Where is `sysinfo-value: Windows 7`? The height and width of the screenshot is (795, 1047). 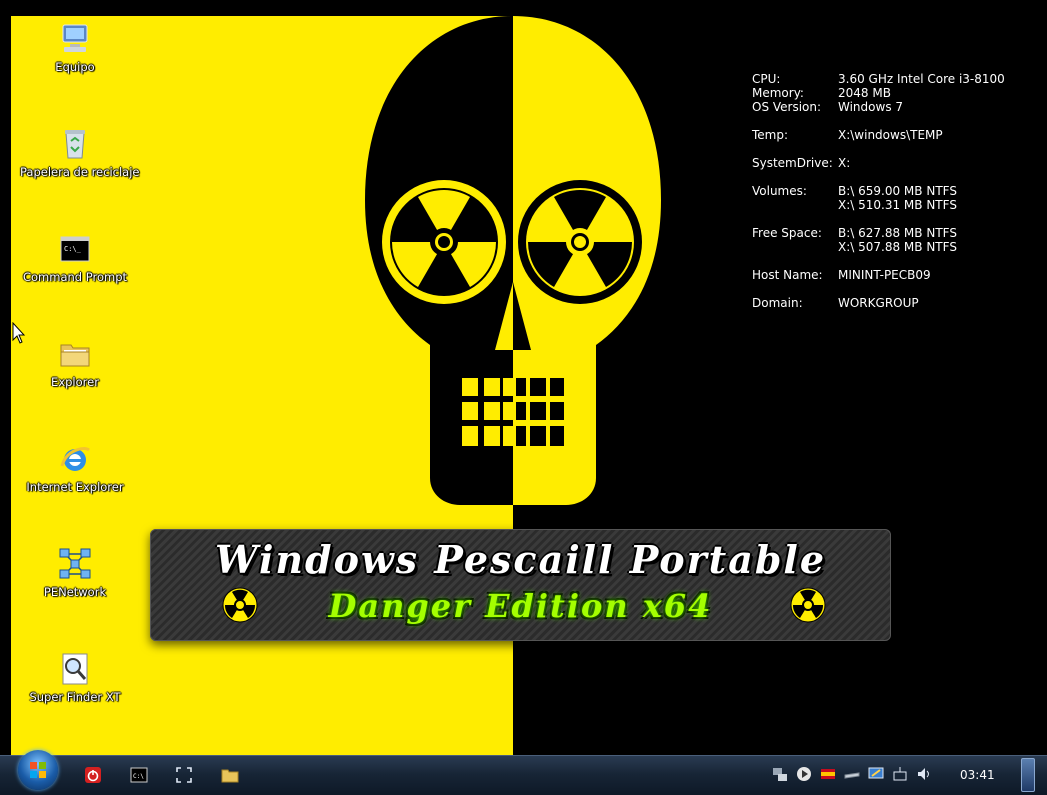 sysinfo-value: Windows 7 is located at coordinates (871, 107).